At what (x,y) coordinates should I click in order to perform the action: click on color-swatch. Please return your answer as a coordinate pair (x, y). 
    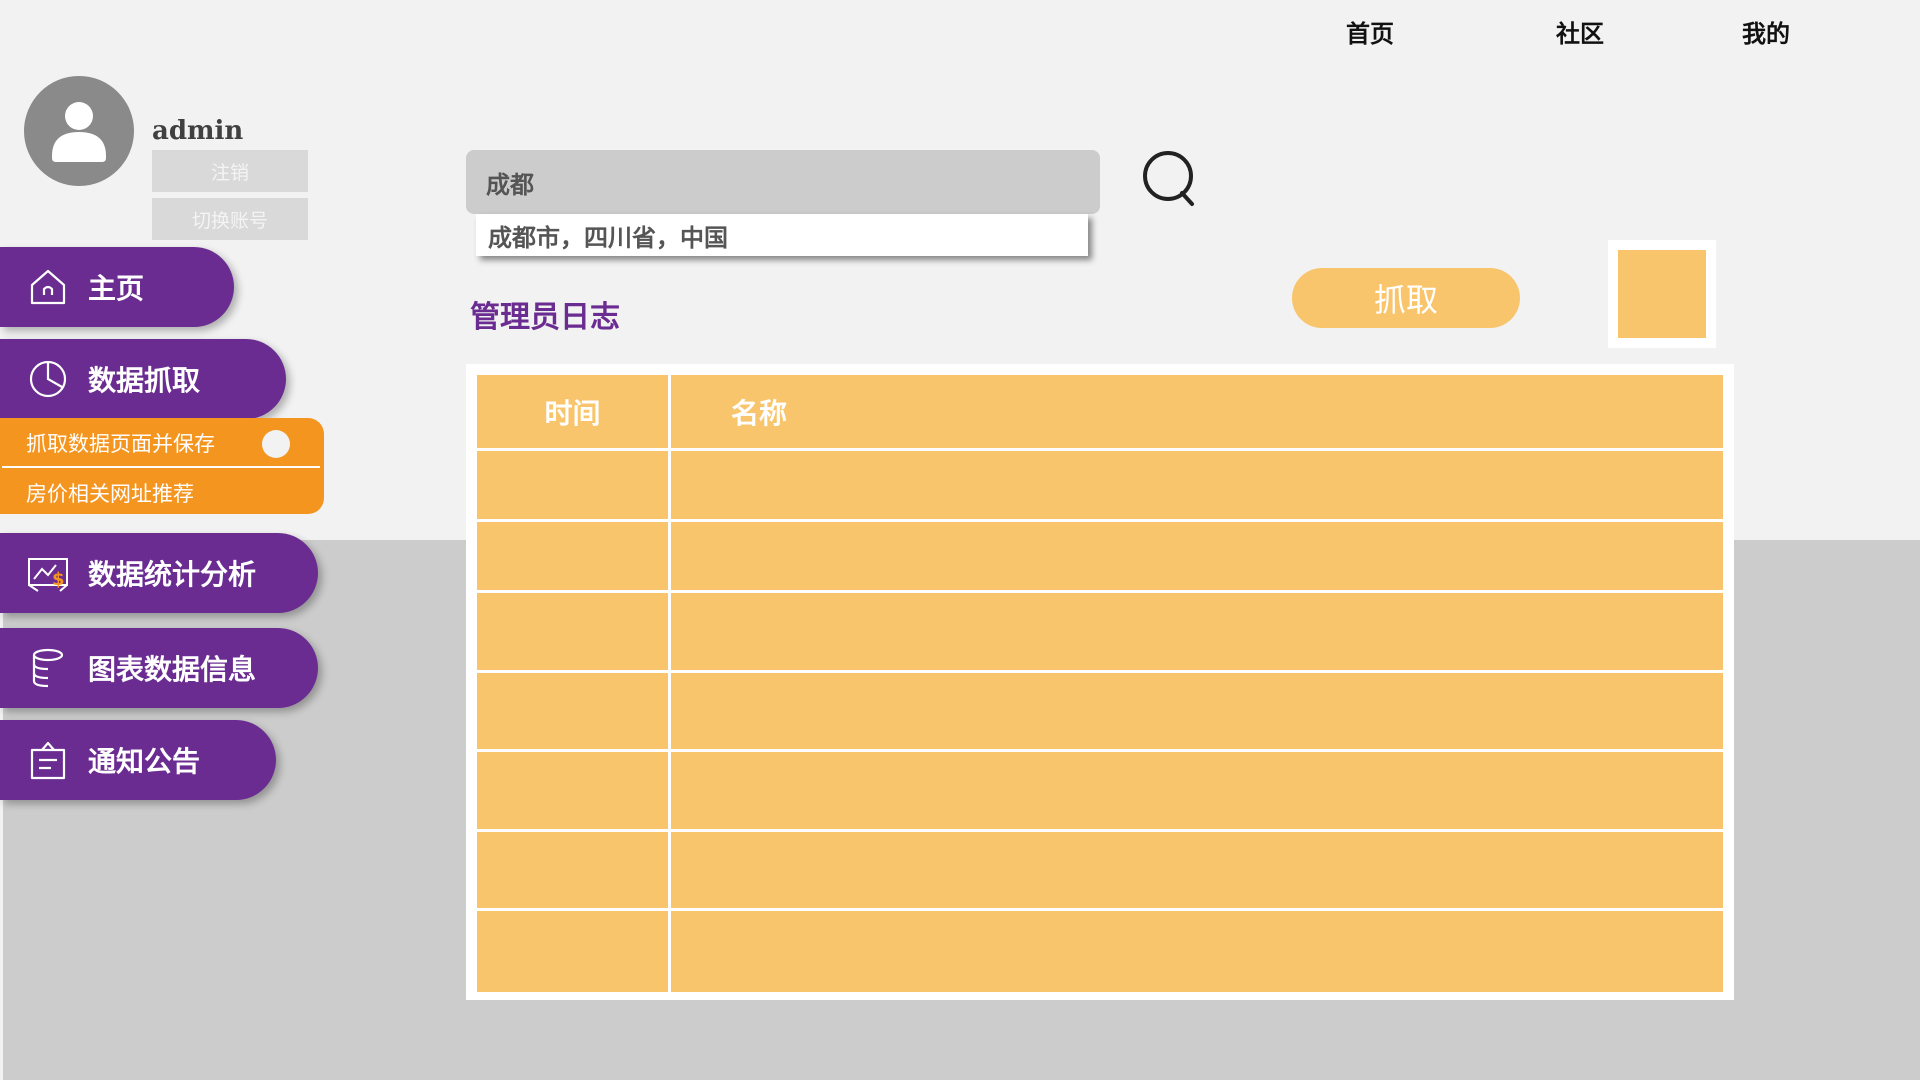
    Looking at the image, I should click on (1662, 294).